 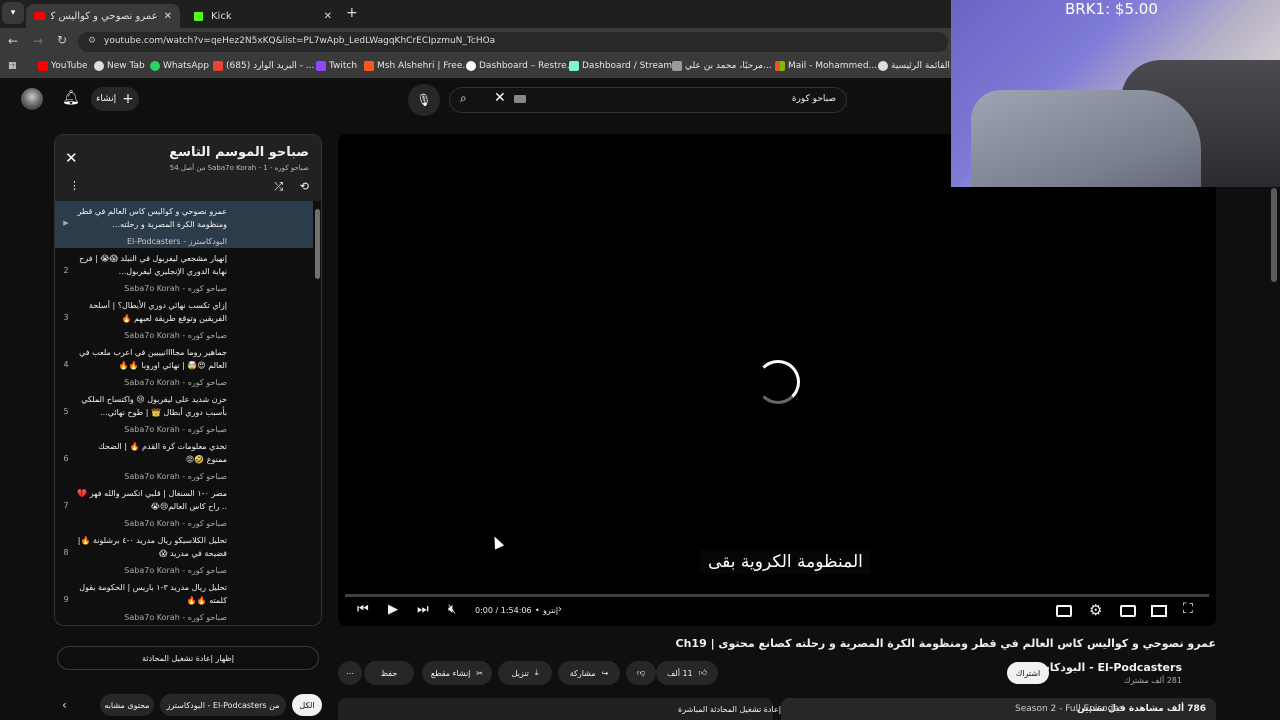 What do you see at coordinates (389, 673) in the screenshot?
I see `save-button: حفظ` at bounding box center [389, 673].